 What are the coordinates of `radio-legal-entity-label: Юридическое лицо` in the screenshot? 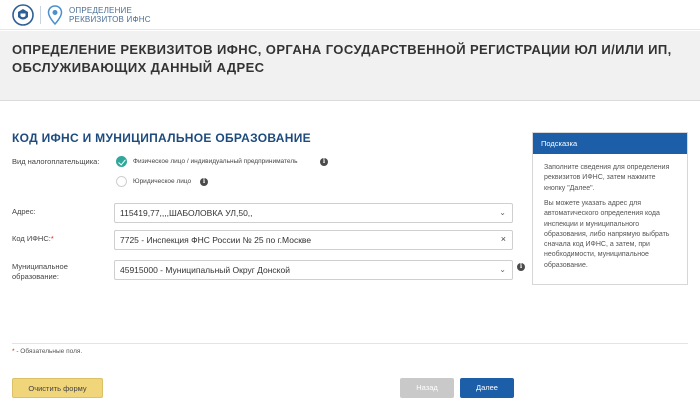 It's located at (162, 182).